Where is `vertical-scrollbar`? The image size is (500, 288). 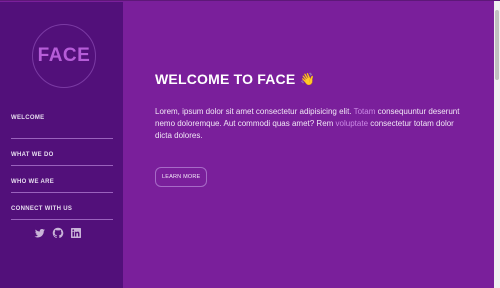 vertical-scrollbar is located at coordinates (497, 144).